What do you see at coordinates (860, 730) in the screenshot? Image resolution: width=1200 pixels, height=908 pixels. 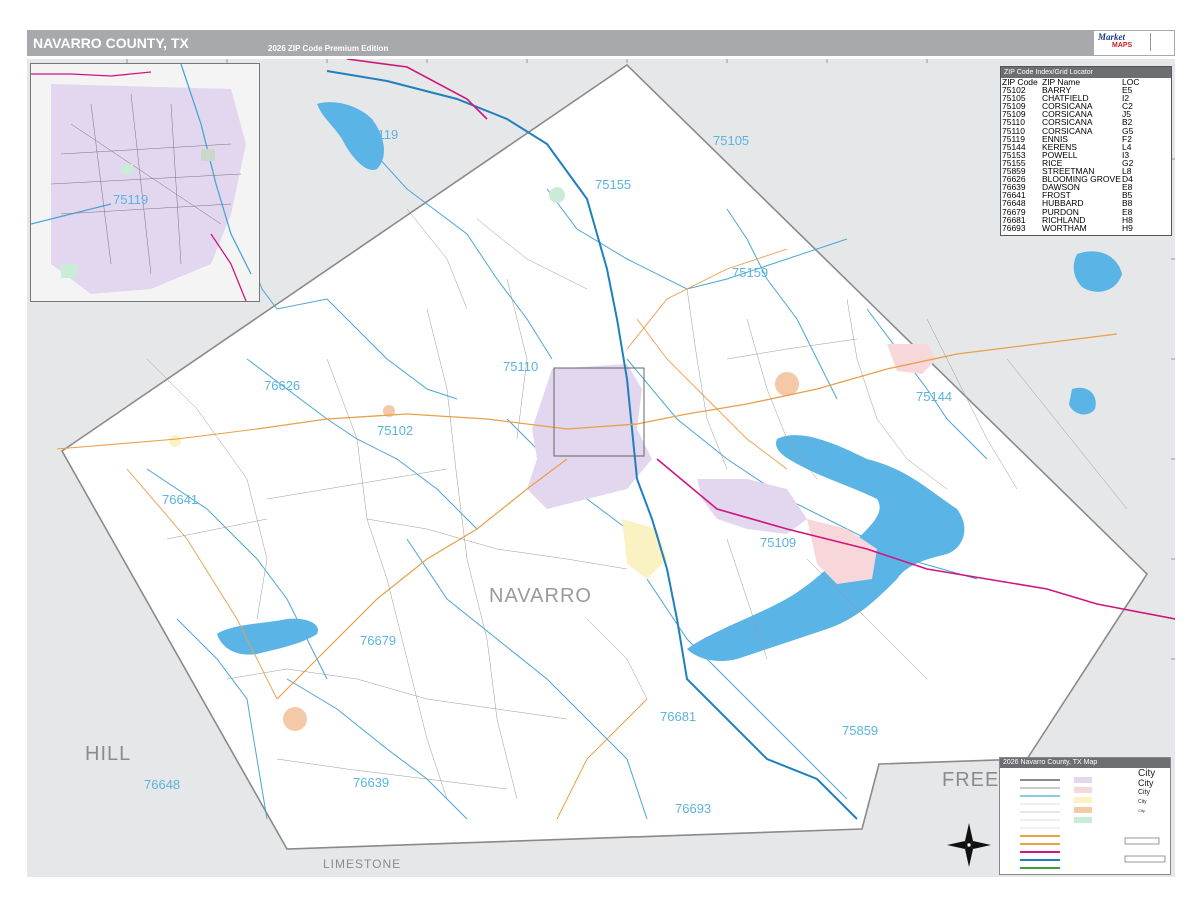 I see `zip-label: 75859` at bounding box center [860, 730].